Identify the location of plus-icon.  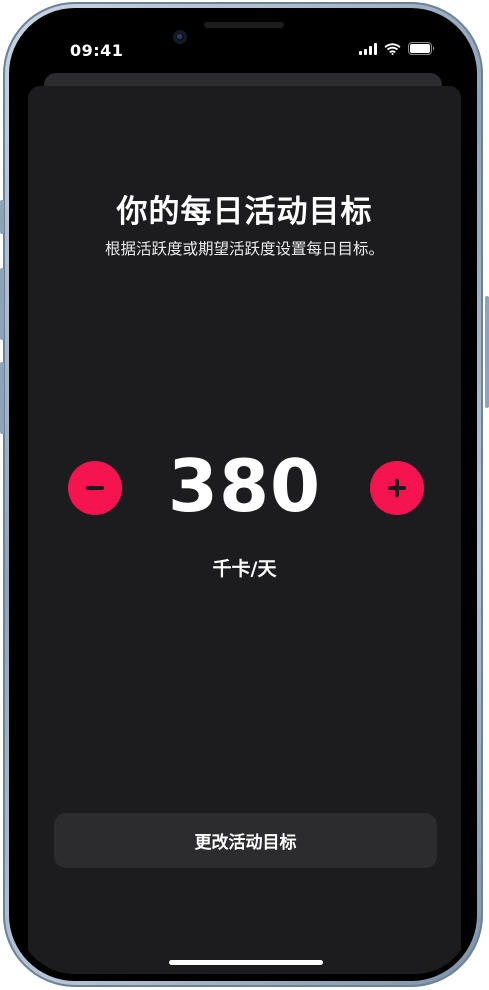
(397, 488).